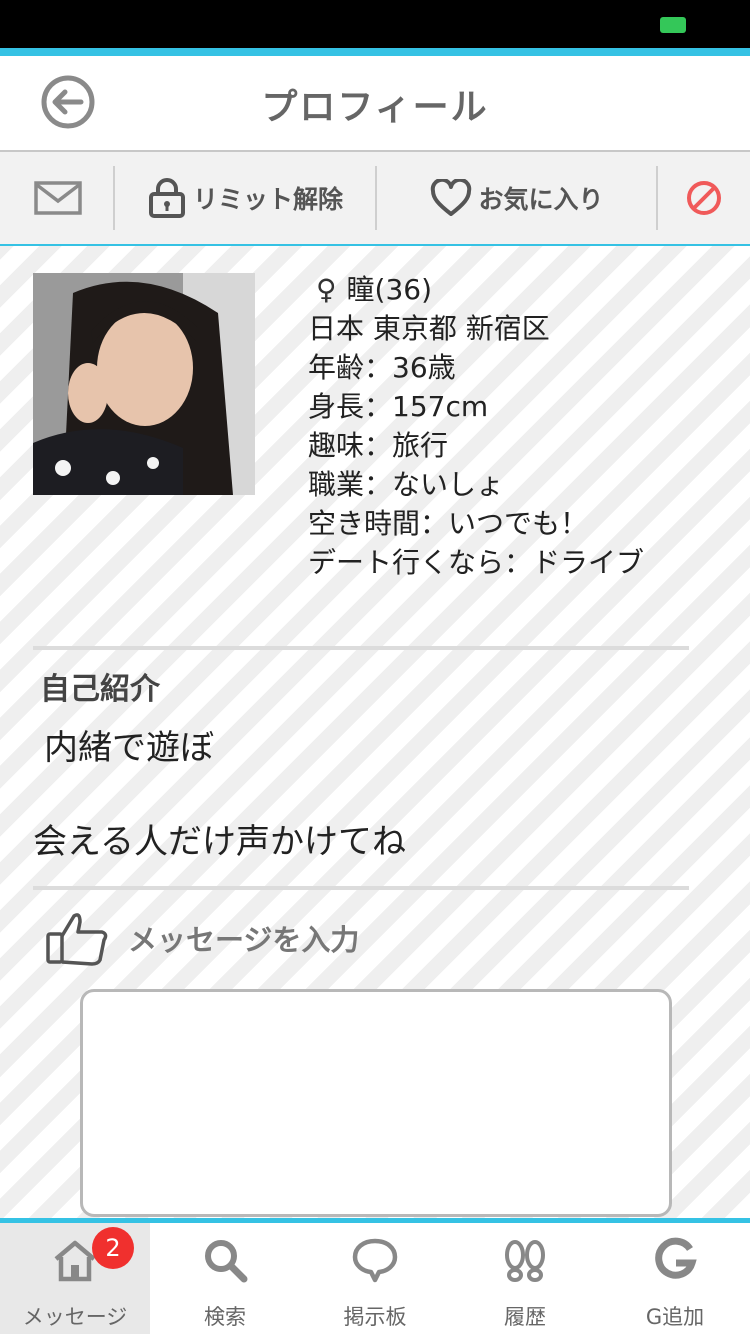 The width and height of the screenshot is (750, 1334). I want to click on profile-job: 職業：ないしょ, so click(406, 484).